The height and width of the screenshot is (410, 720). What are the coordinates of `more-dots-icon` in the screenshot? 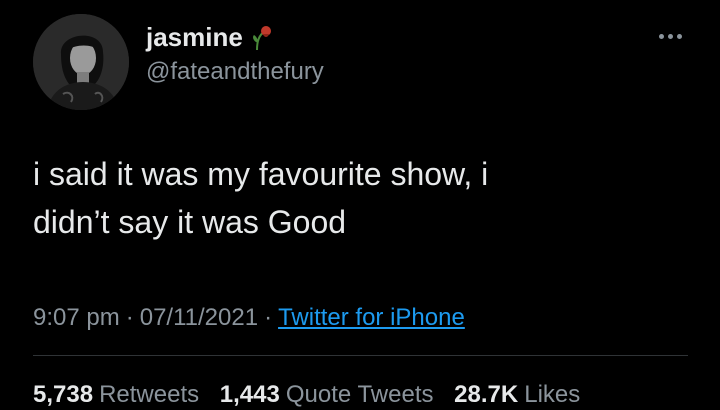 It's located at (670, 36).